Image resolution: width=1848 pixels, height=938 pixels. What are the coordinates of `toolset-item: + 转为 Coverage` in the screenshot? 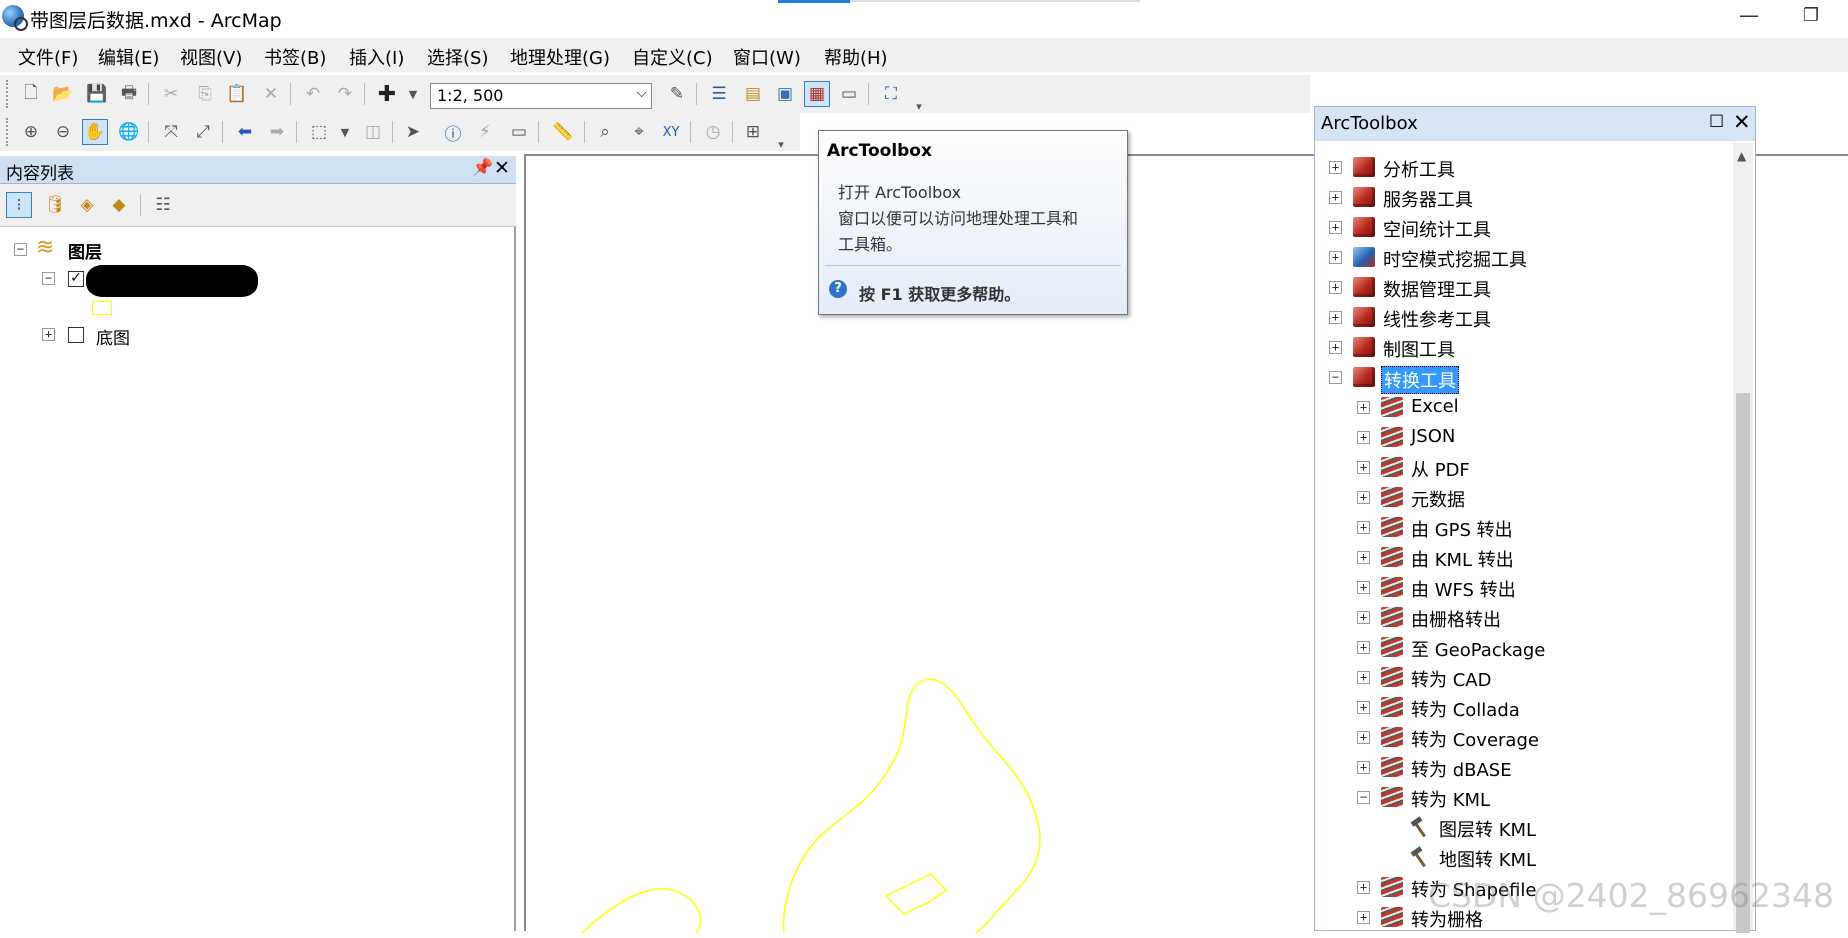 It's located at (1517, 737).